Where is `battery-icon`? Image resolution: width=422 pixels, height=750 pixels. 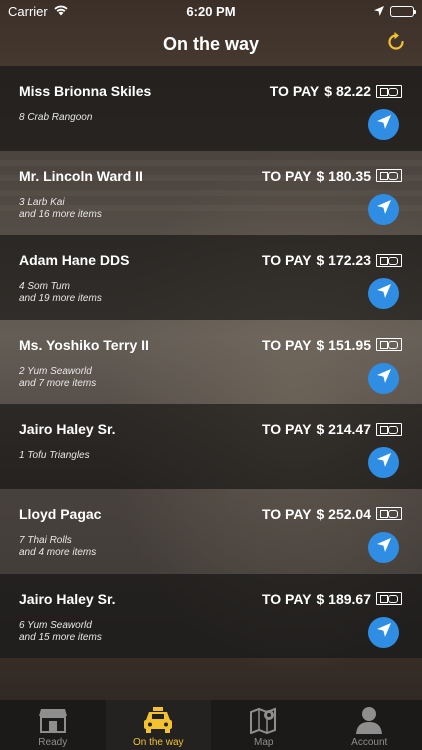
battery-icon is located at coordinates (403, 11).